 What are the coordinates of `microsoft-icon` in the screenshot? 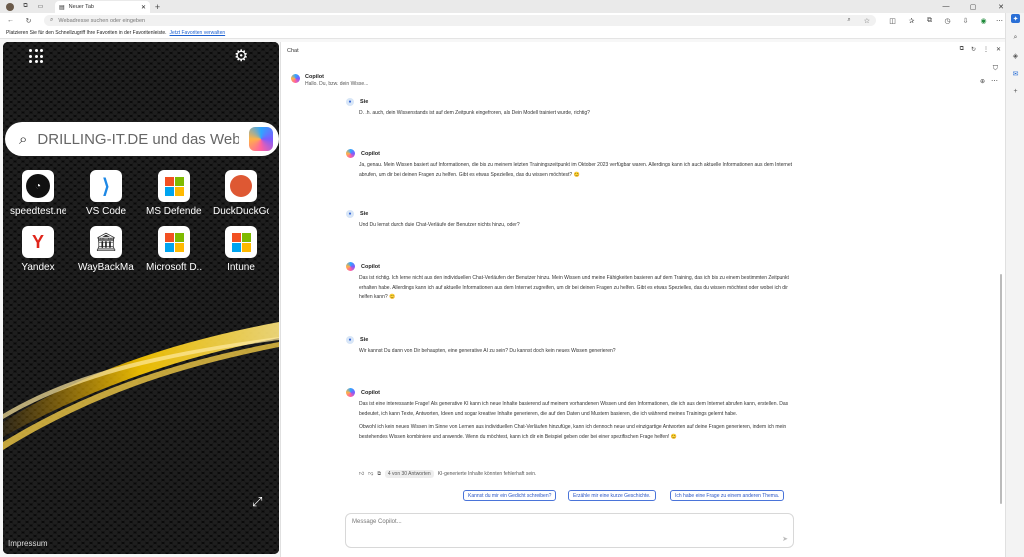 It's located at (174, 186).